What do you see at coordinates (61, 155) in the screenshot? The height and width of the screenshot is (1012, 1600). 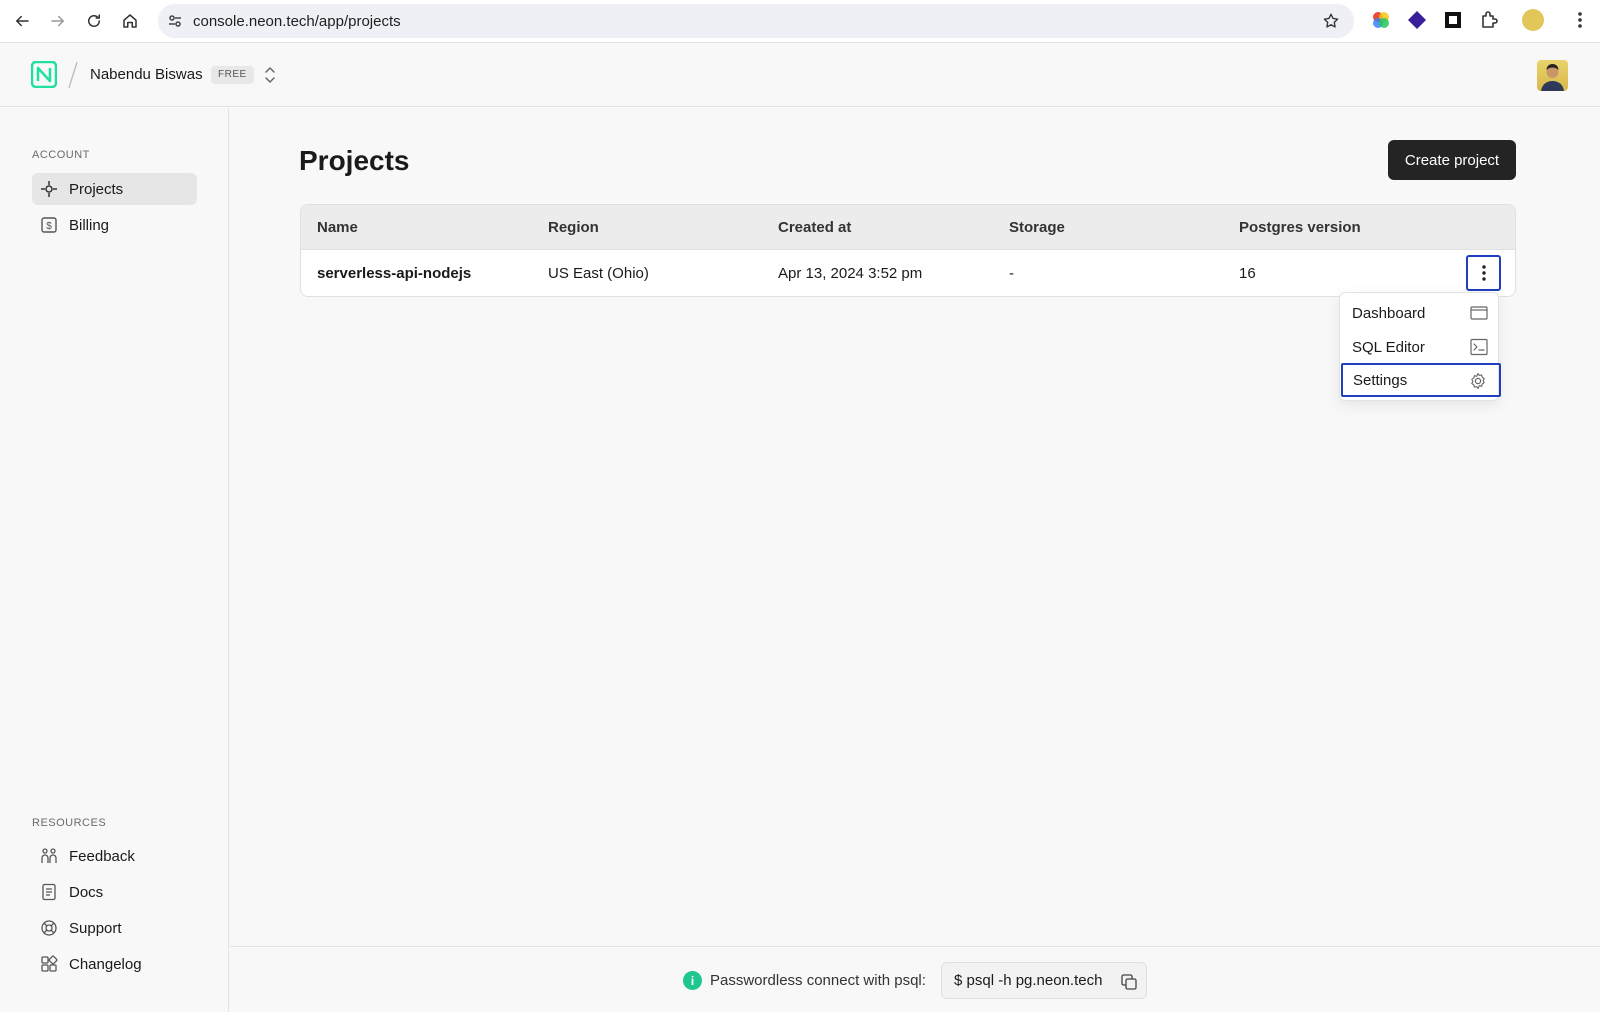 I see `account-section-label: ACCOUNT` at bounding box center [61, 155].